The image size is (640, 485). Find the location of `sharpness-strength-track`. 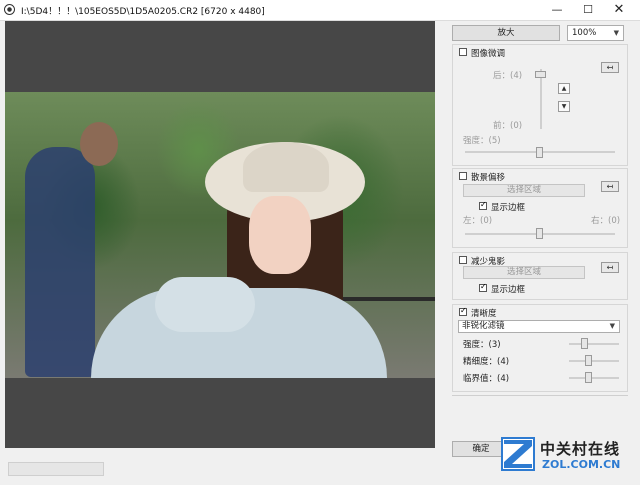

sharpness-strength-track is located at coordinates (594, 344).